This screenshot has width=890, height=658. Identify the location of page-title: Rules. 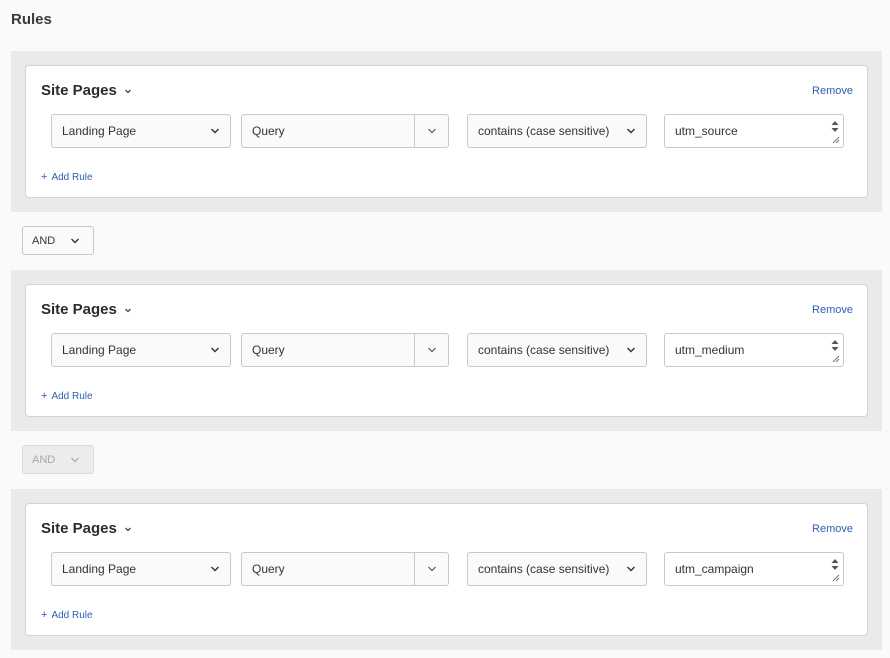
(31, 19).